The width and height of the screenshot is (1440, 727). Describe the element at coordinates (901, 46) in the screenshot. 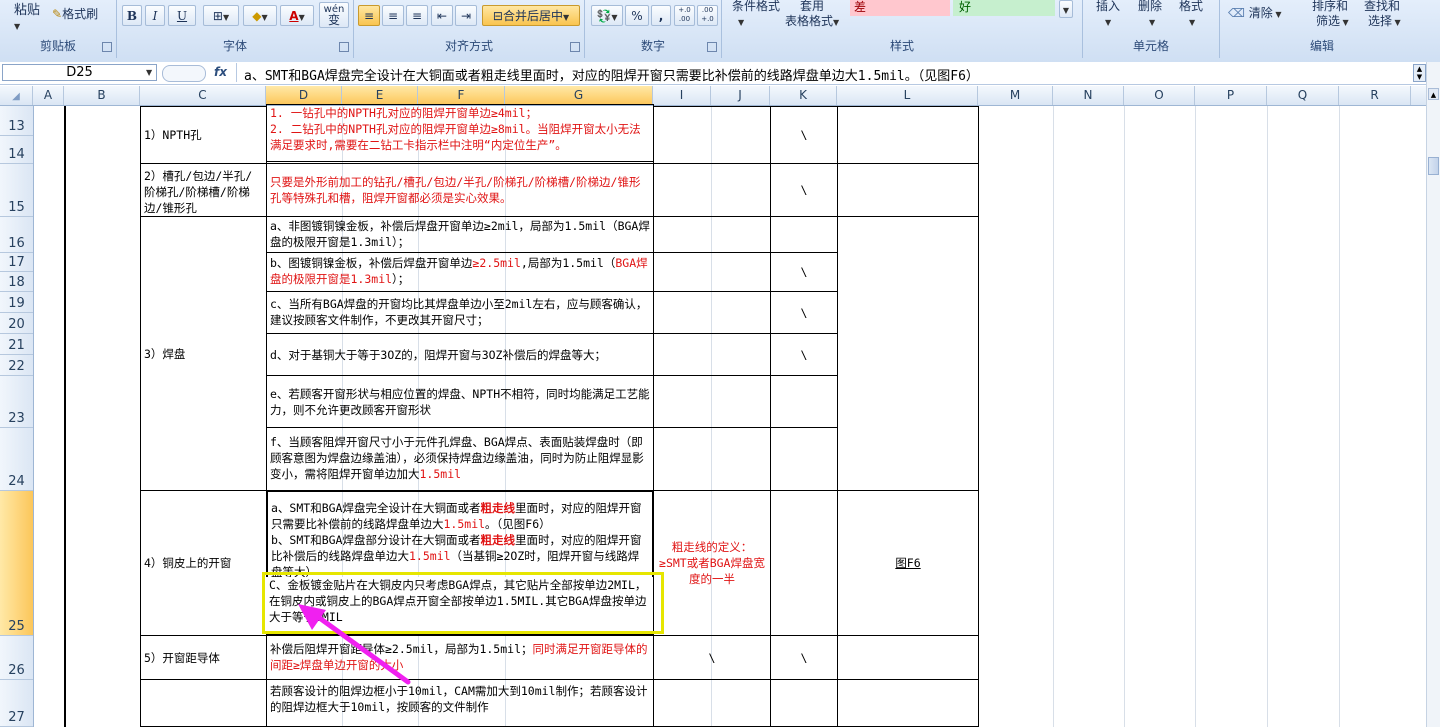

I see `styles-group-label: 样式` at that location.